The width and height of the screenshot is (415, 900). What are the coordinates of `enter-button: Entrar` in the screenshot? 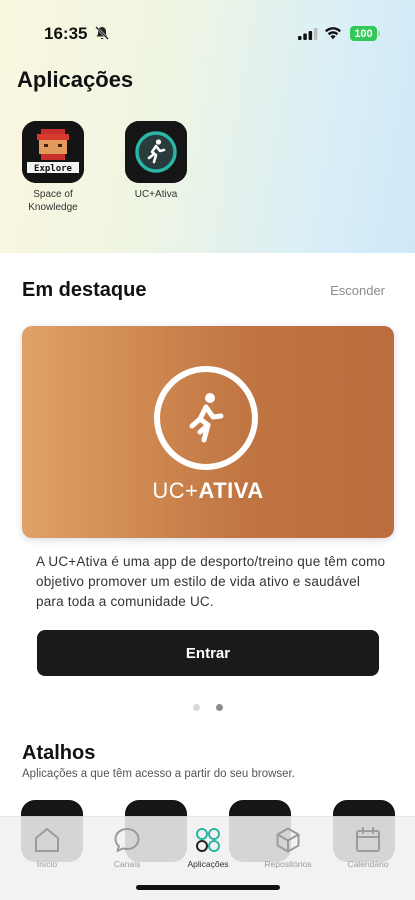 It's located at (208, 653).